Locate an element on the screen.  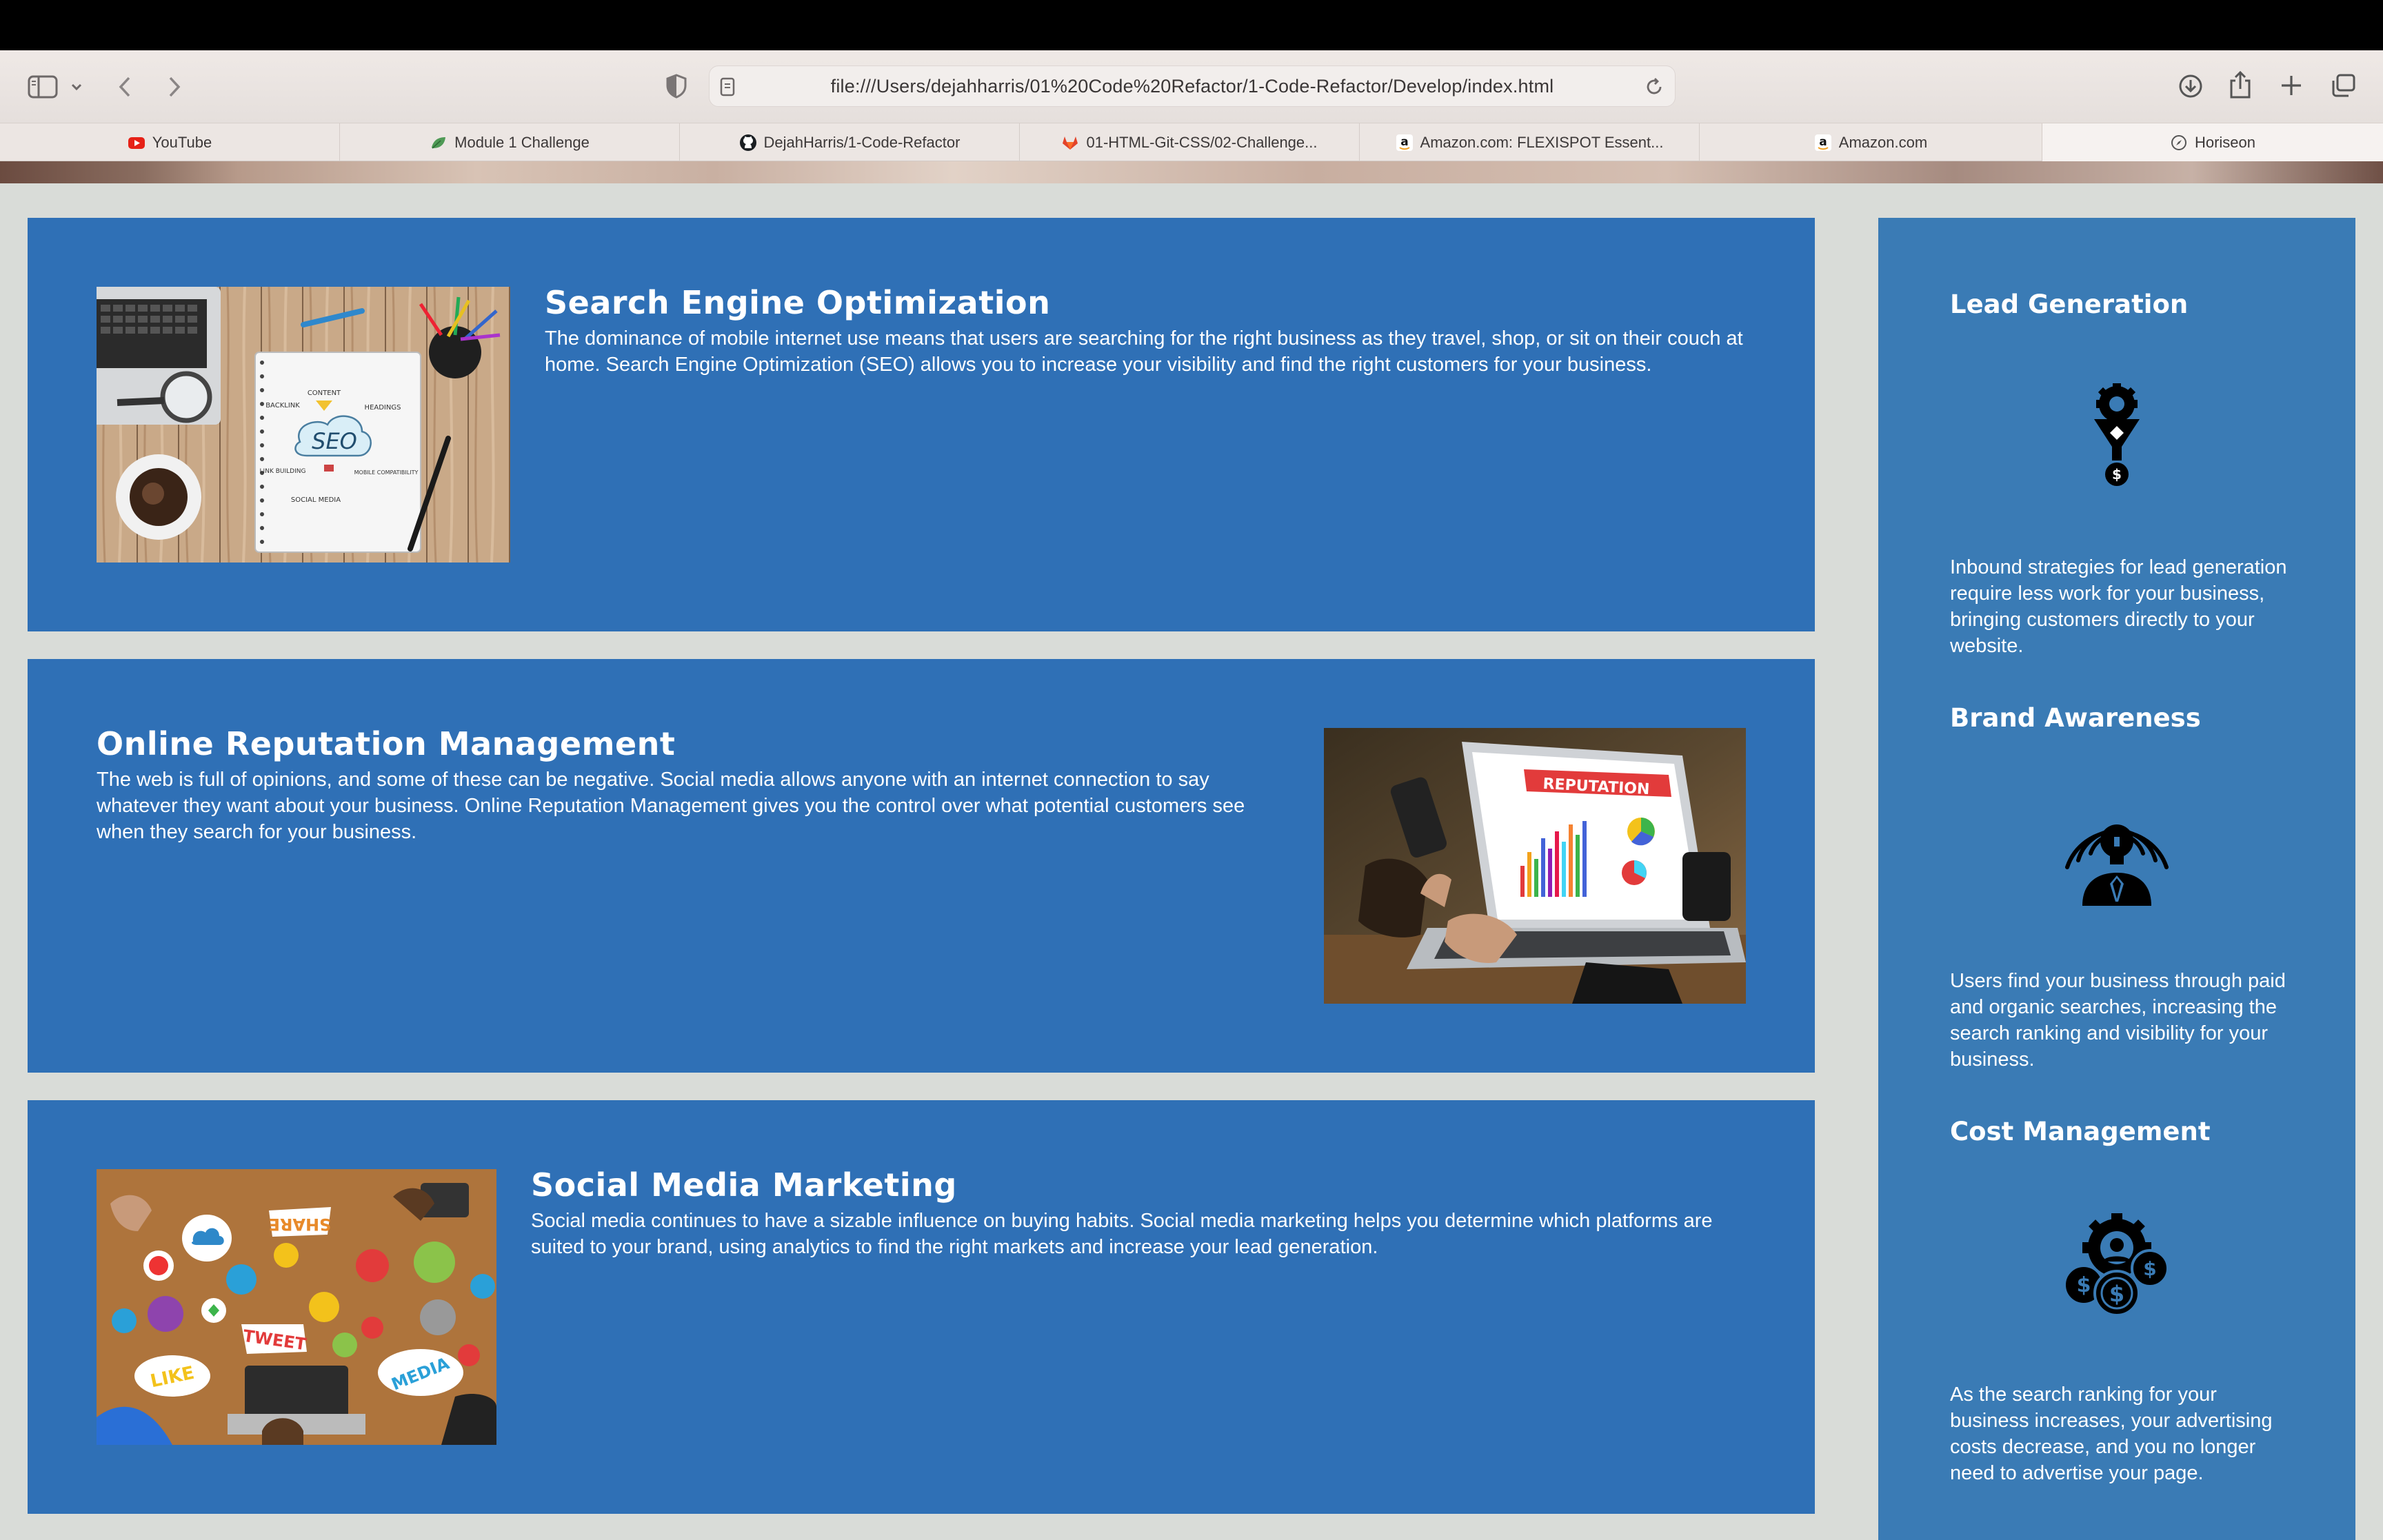
forward-icon is located at coordinates (174, 87).